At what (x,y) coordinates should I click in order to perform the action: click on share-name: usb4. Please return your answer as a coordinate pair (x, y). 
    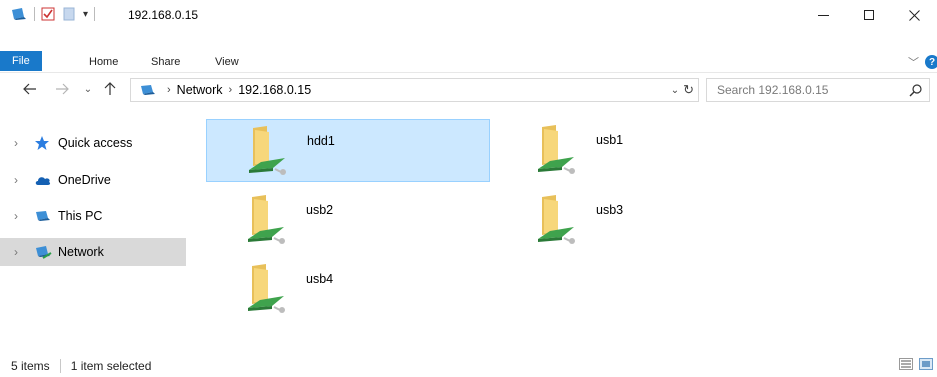
    Looking at the image, I should click on (320, 279).